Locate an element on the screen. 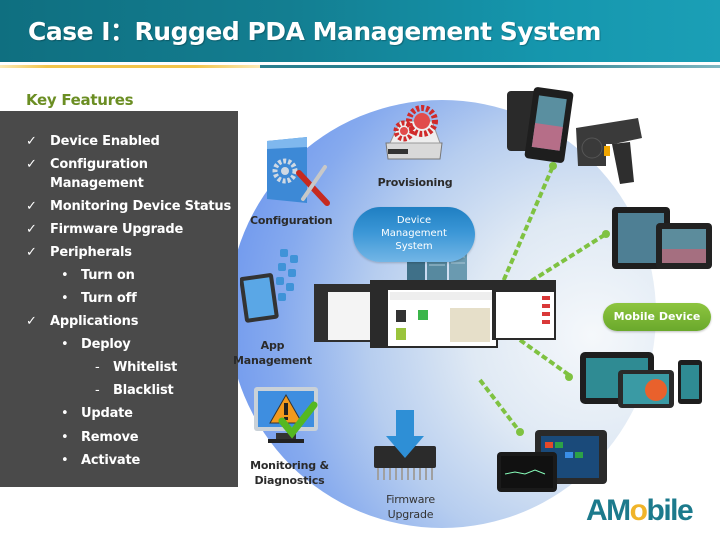 This screenshot has width=720, height=540. feature-subitem: • Activate is located at coordinates (101, 460).